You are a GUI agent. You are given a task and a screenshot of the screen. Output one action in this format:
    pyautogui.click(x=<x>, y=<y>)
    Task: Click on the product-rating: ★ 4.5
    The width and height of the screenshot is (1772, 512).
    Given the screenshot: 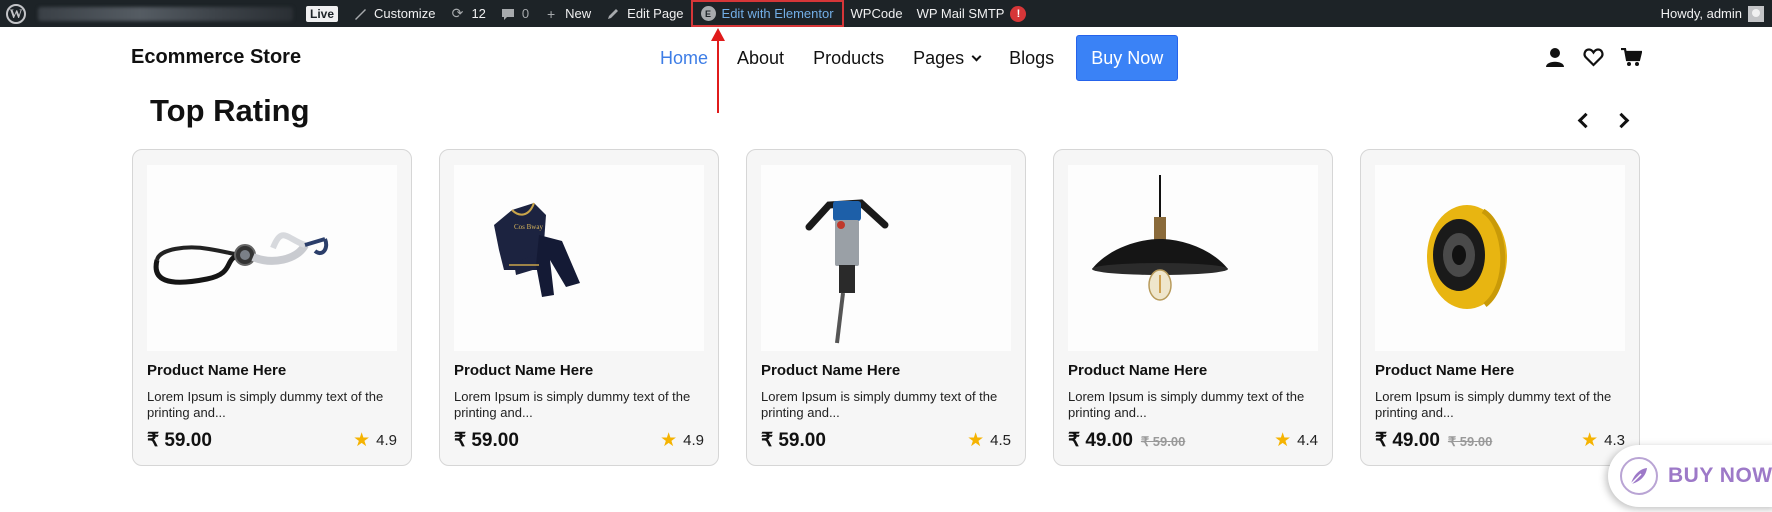 What is the action you would take?
    pyautogui.click(x=989, y=440)
    